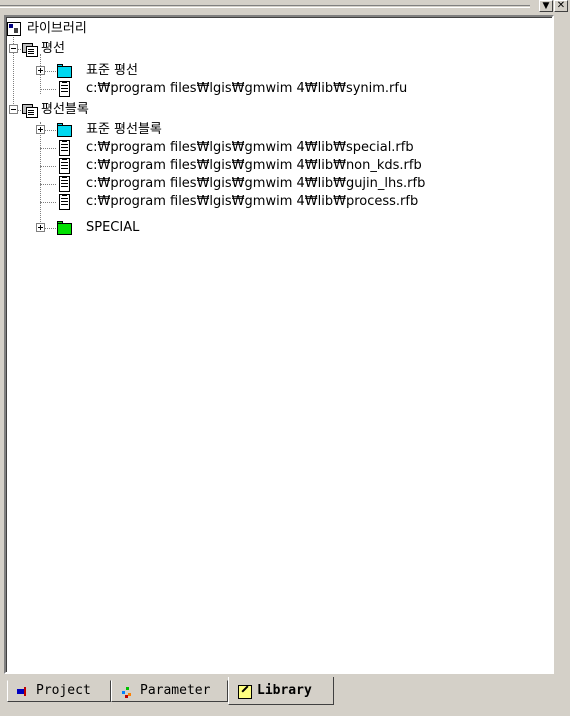 This screenshot has height=716, width=570. Describe the element at coordinates (124, 129) in the screenshot. I see `tree-folder-label: 표준 평선블록` at that location.